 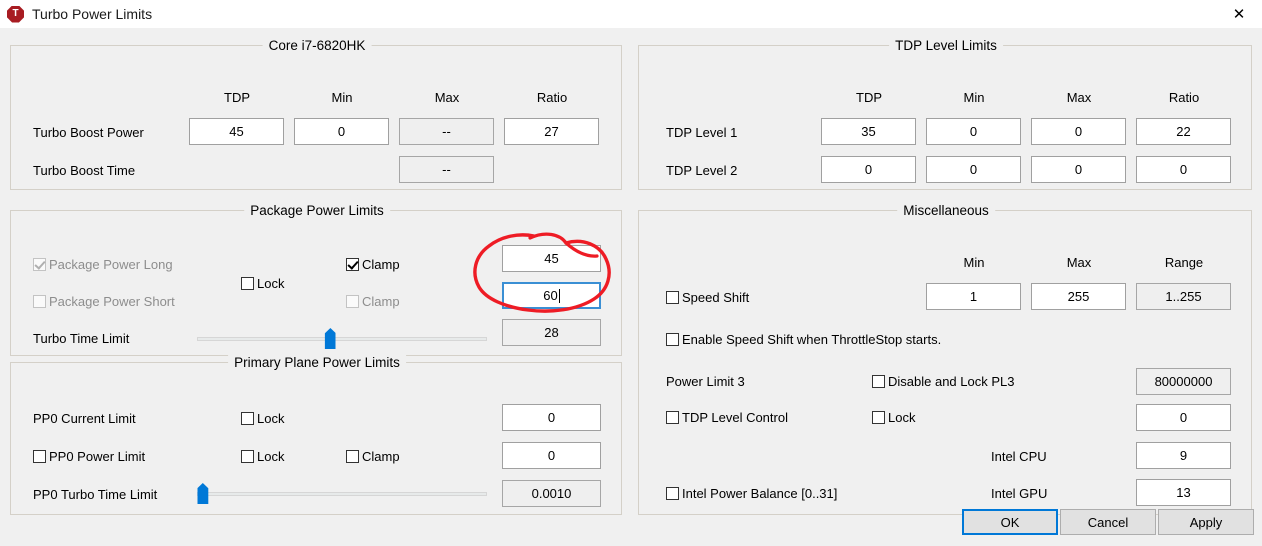 I want to click on pp0-current-lock-checkbox: Lock, so click(x=262, y=418).